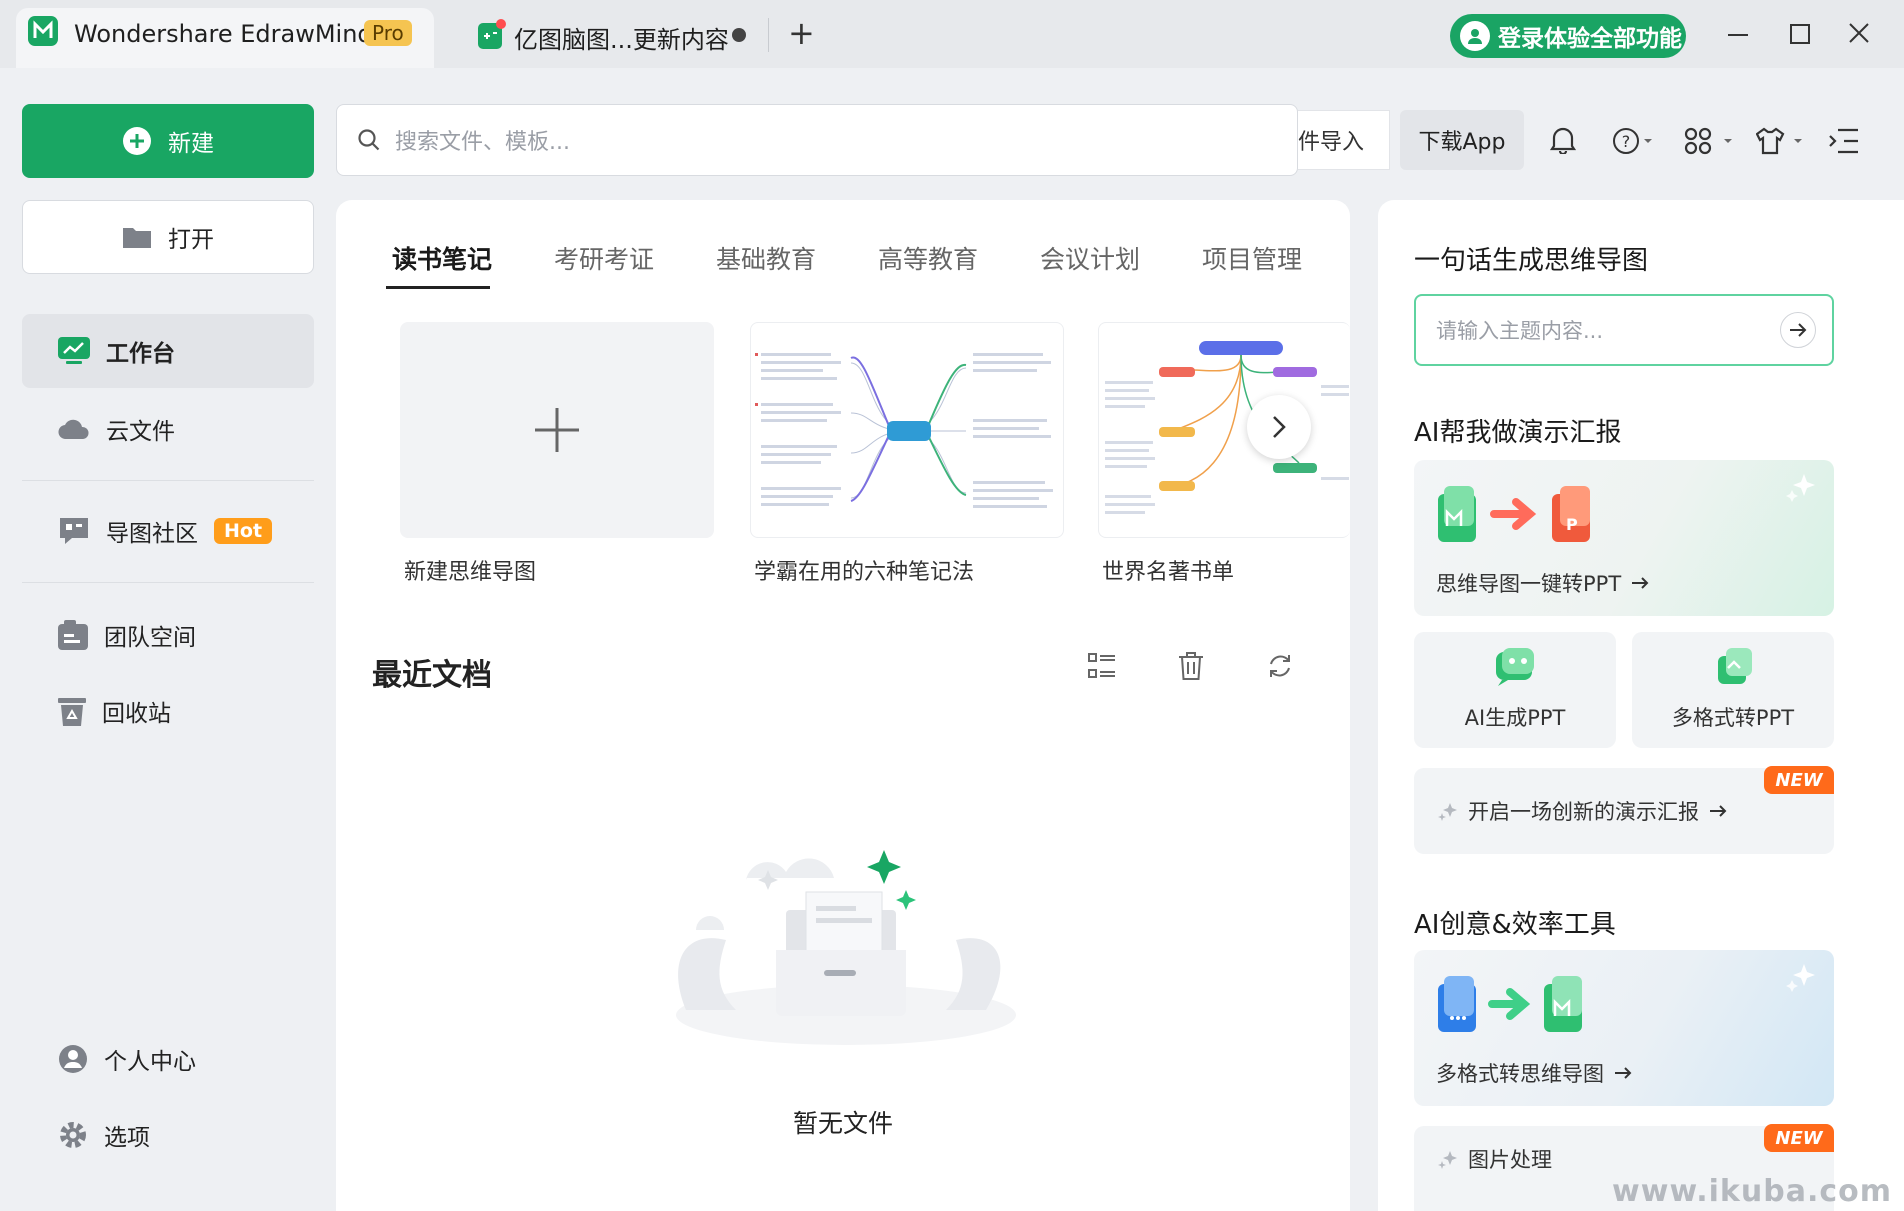 This screenshot has height=1211, width=1904. Describe the element at coordinates (1633, 141) in the screenshot. I see `help-icon: ?` at that location.